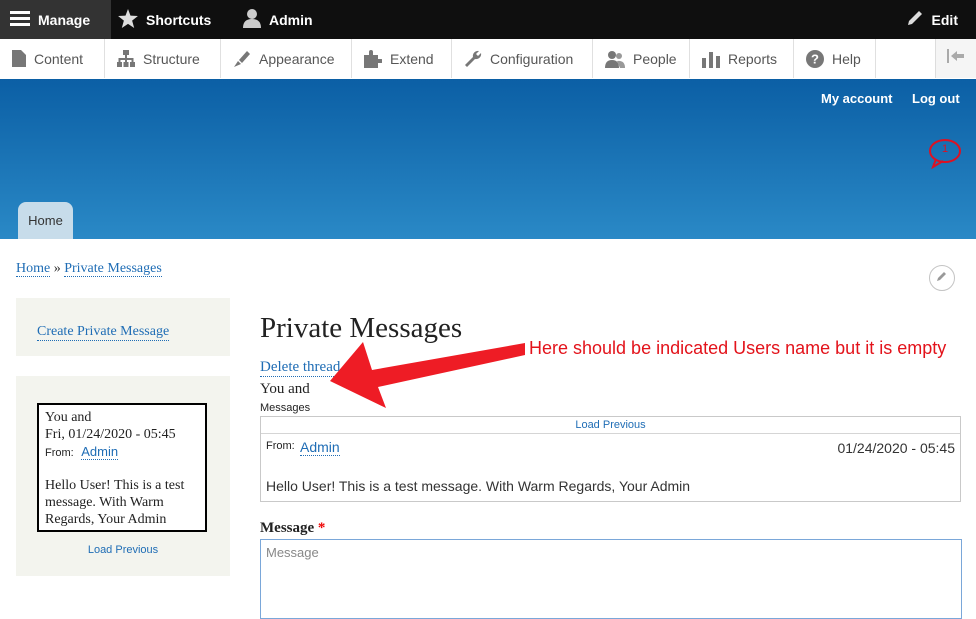 The width and height of the screenshot is (976, 619). I want to click on thread-from-label: From:, so click(280, 446).